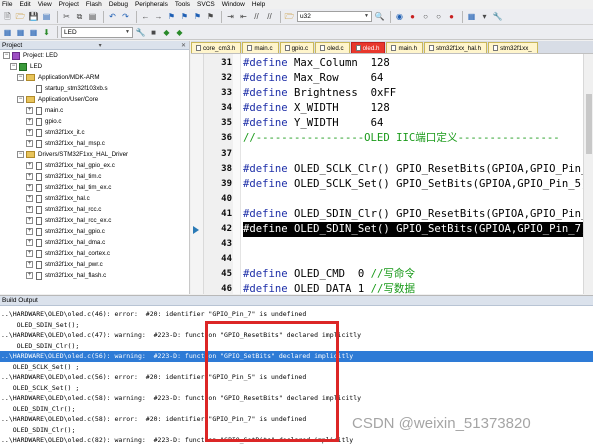 The width and height of the screenshot is (593, 444). I want to click on panel-close-icon: ✕, so click(183, 45).